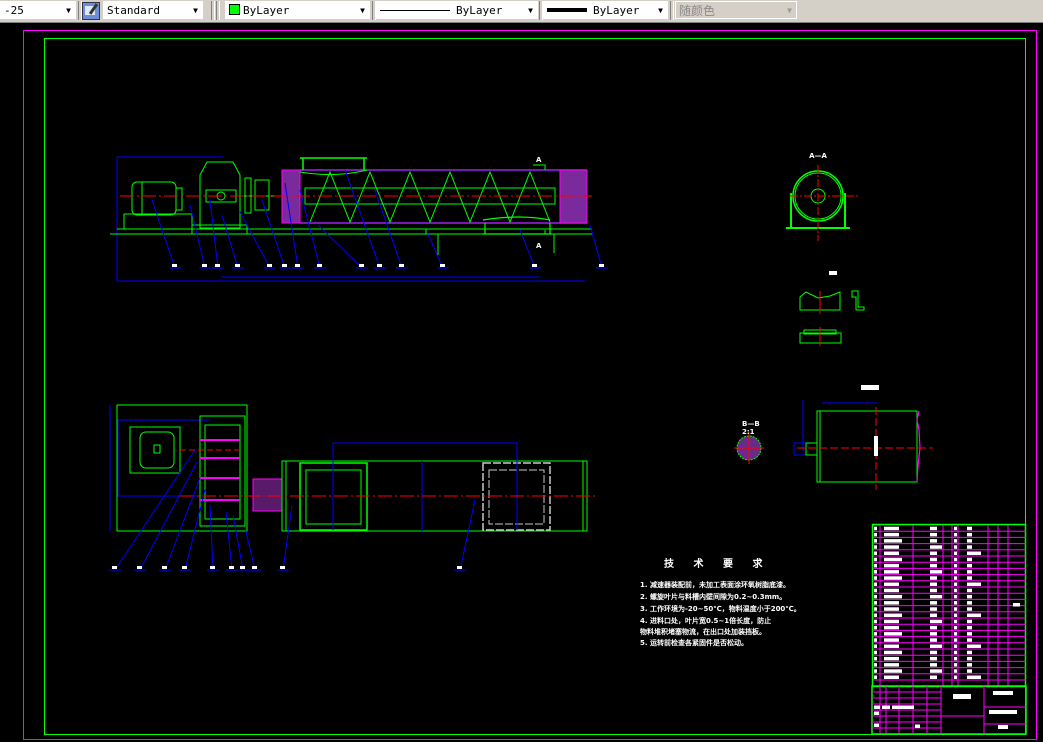  I want to click on plan-view, so click(353, 487).